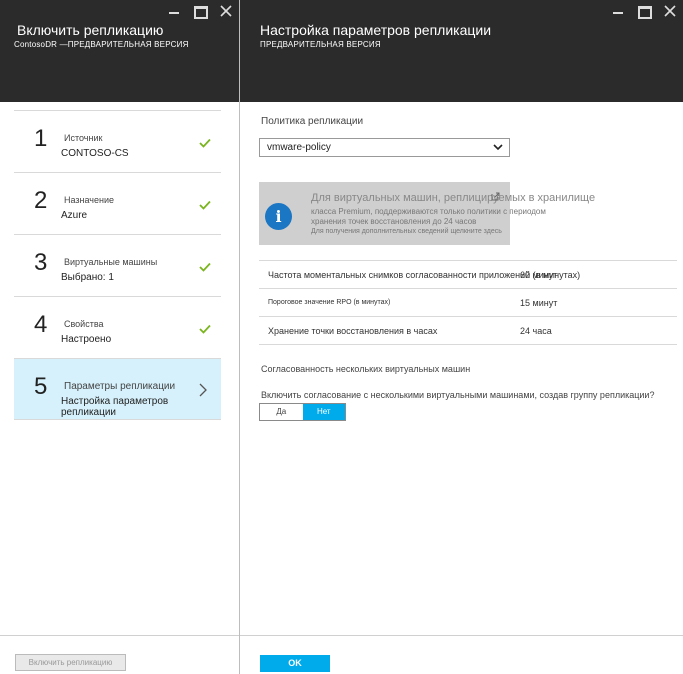 This screenshot has width=683, height=674. Describe the element at coordinates (111, 262) in the screenshot. I see `step-label: Виртуальные машины` at that location.